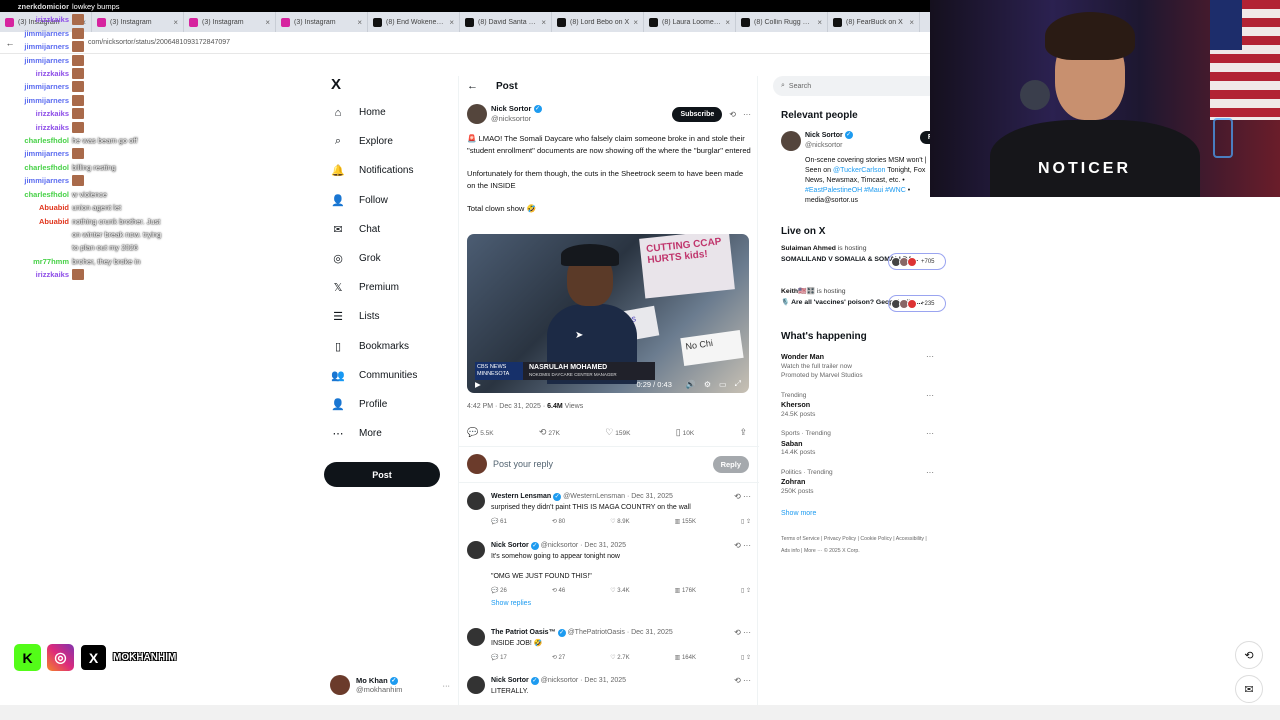 Image resolution: width=1280 pixels, height=720 pixels. What do you see at coordinates (855, 86) in the screenshot?
I see `search-input: ⌕ Search` at bounding box center [855, 86].